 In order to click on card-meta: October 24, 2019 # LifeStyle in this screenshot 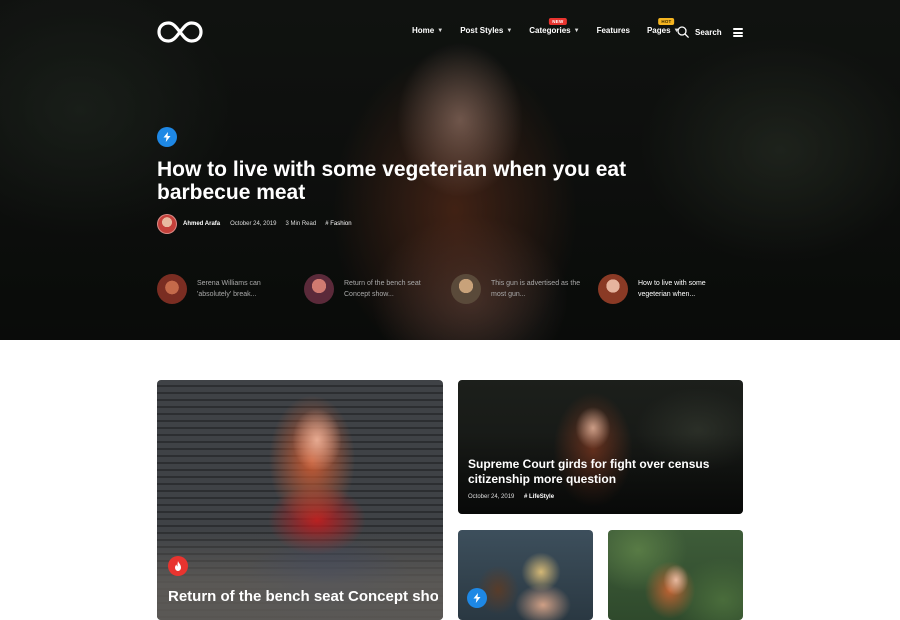, I will do `click(511, 497)`.